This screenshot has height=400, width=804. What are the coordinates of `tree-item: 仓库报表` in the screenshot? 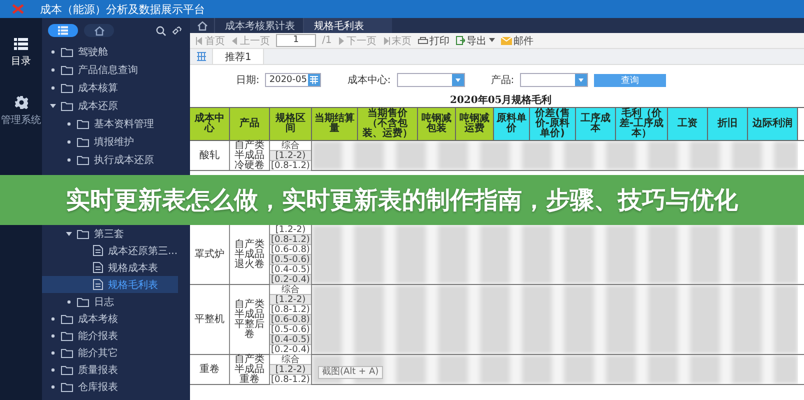 It's located at (110, 386).